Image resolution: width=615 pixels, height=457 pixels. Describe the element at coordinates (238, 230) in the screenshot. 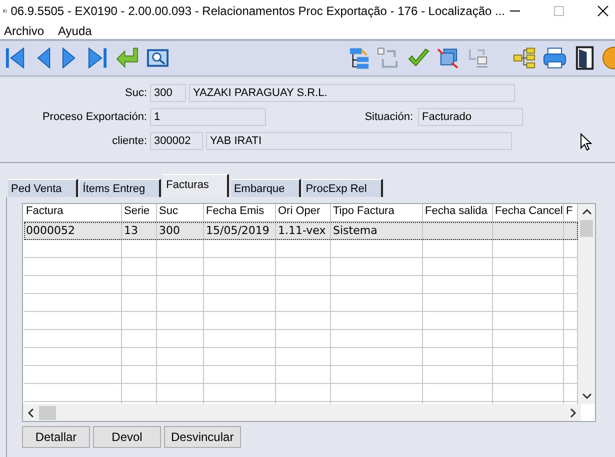

I see `table-cell: 15/05/2019` at that location.